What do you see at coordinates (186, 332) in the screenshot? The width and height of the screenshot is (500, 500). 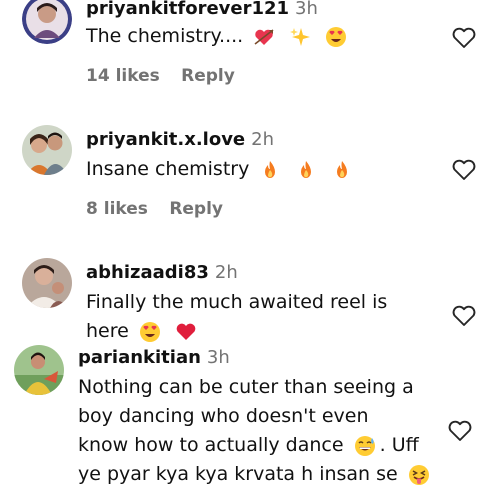 I see `red-heart-emoji-icon` at bounding box center [186, 332].